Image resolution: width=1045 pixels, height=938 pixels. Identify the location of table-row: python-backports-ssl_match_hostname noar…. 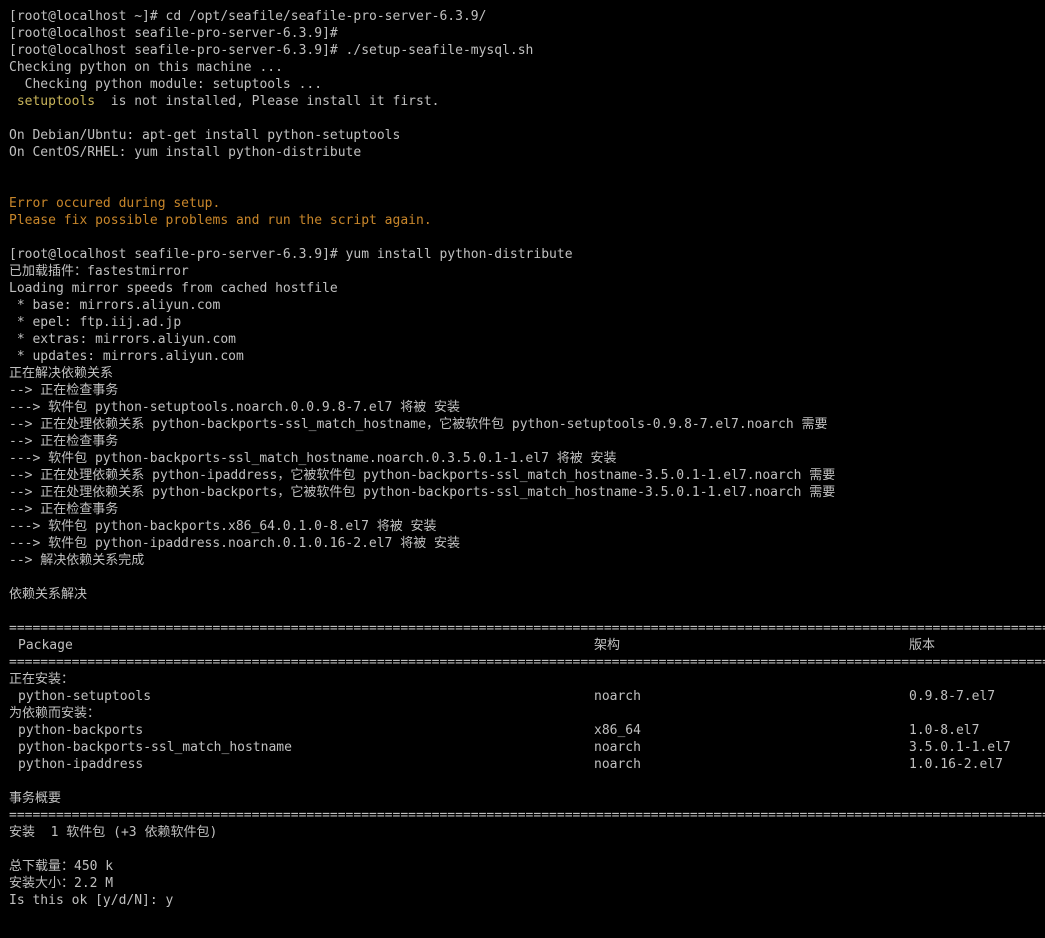
(527, 747).